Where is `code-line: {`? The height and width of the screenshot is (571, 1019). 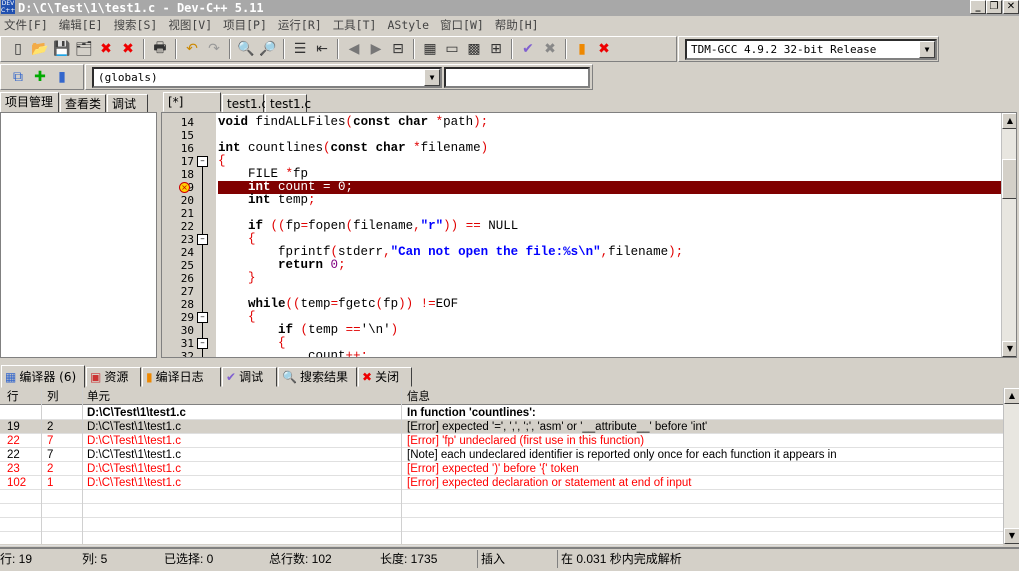
code-line: { is located at coordinates (610, 161).